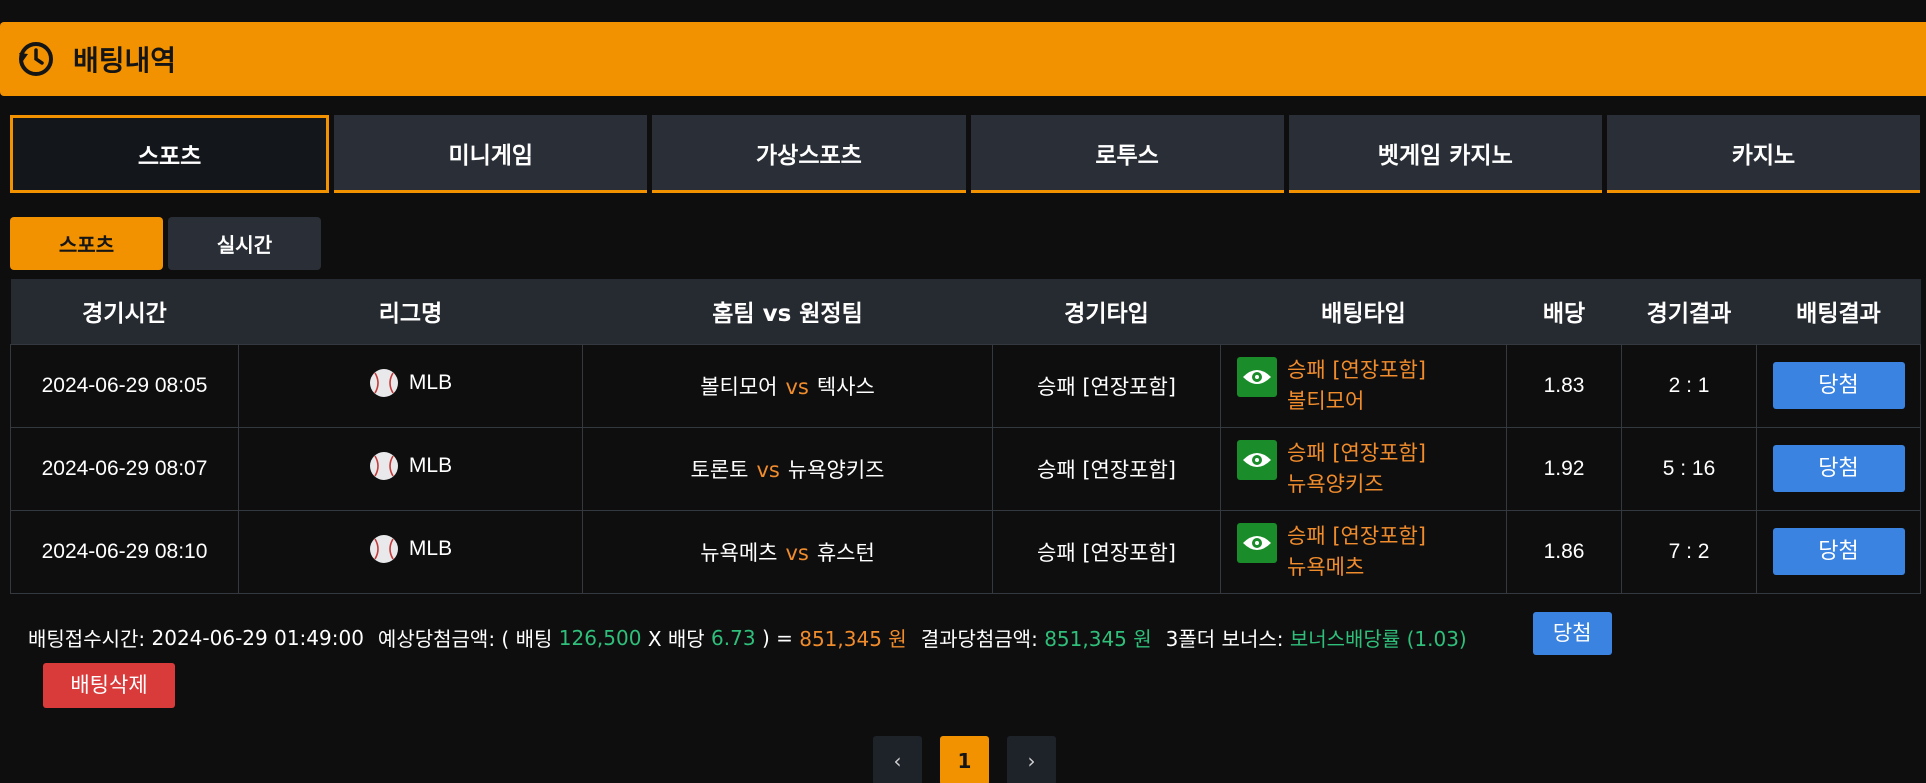 The width and height of the screenshot is (1926, 783). I want to click on col-header-teams: 홈팀 vs 원정팀, so click(787, 311).